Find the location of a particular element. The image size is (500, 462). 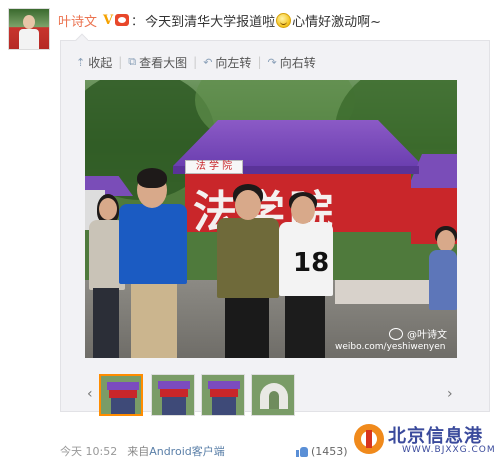

image-toolbar: ⇡ 收起 | ⧉ 查看大图 | ↶ 向左转 | ↷ 向右转 is located at coordinates (196, 62).